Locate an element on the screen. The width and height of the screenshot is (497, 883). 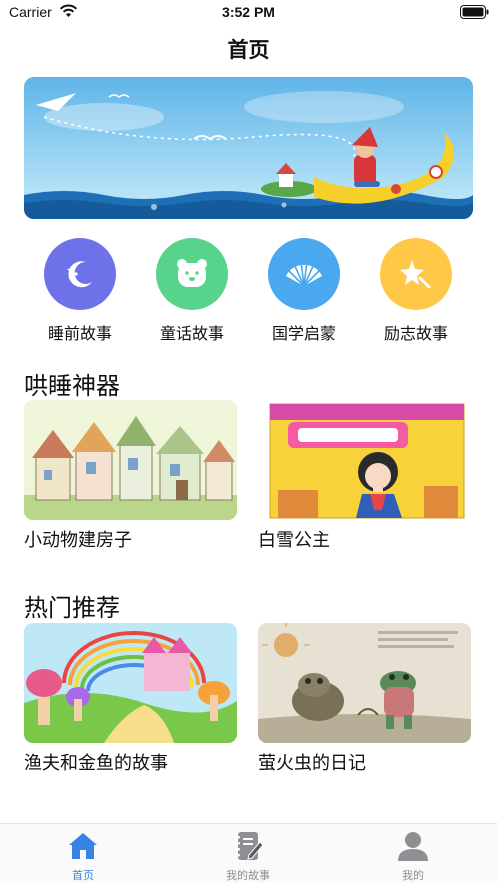
category-bedtime-stories: 睡前故事 is located at coordinates (80, 291).